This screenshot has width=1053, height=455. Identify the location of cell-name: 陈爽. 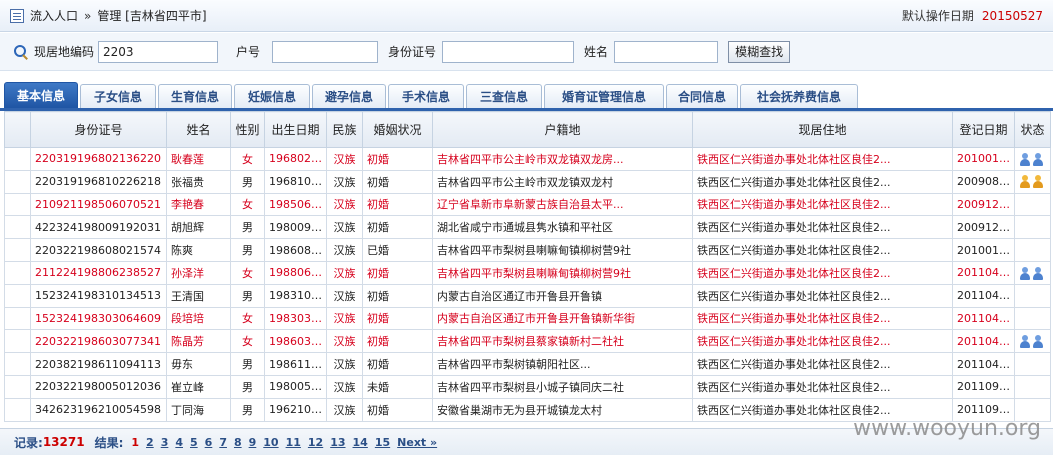
(198, 250).